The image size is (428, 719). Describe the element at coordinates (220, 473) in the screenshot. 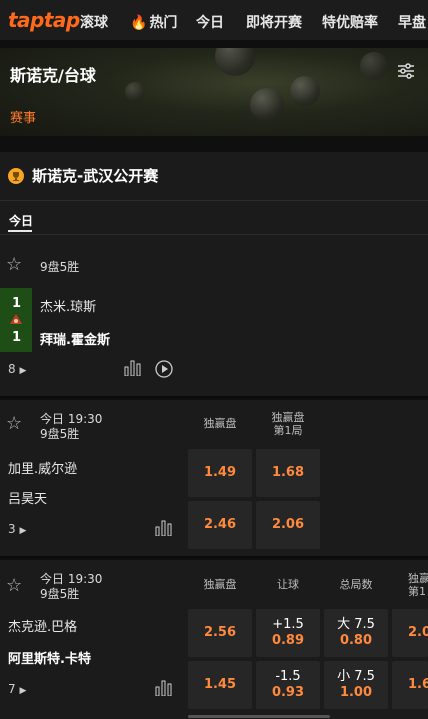

I see `odds-button: 1.49` at that location.